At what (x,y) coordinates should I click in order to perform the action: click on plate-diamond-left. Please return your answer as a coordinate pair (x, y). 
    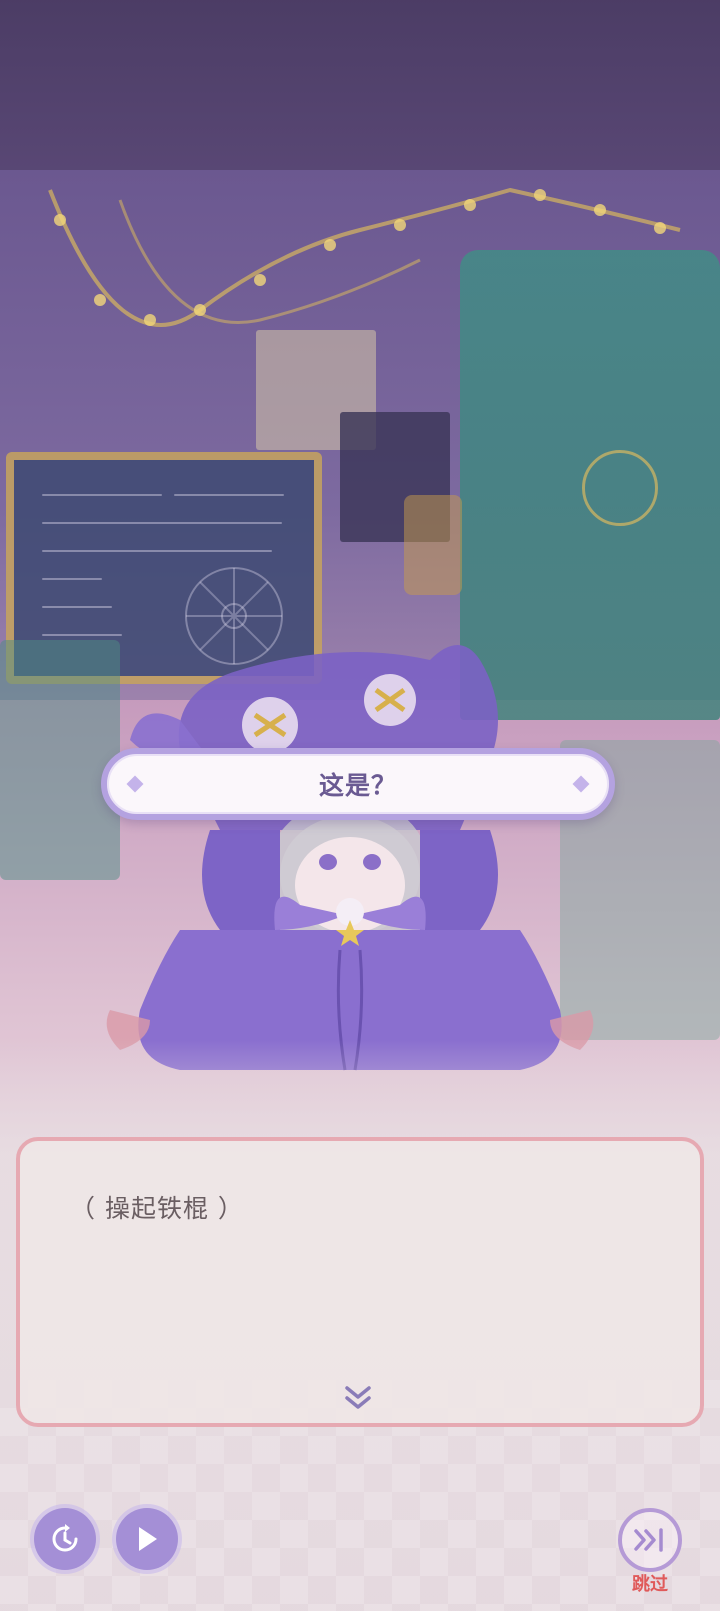
    Looking at the image, I should click on (135, 784).